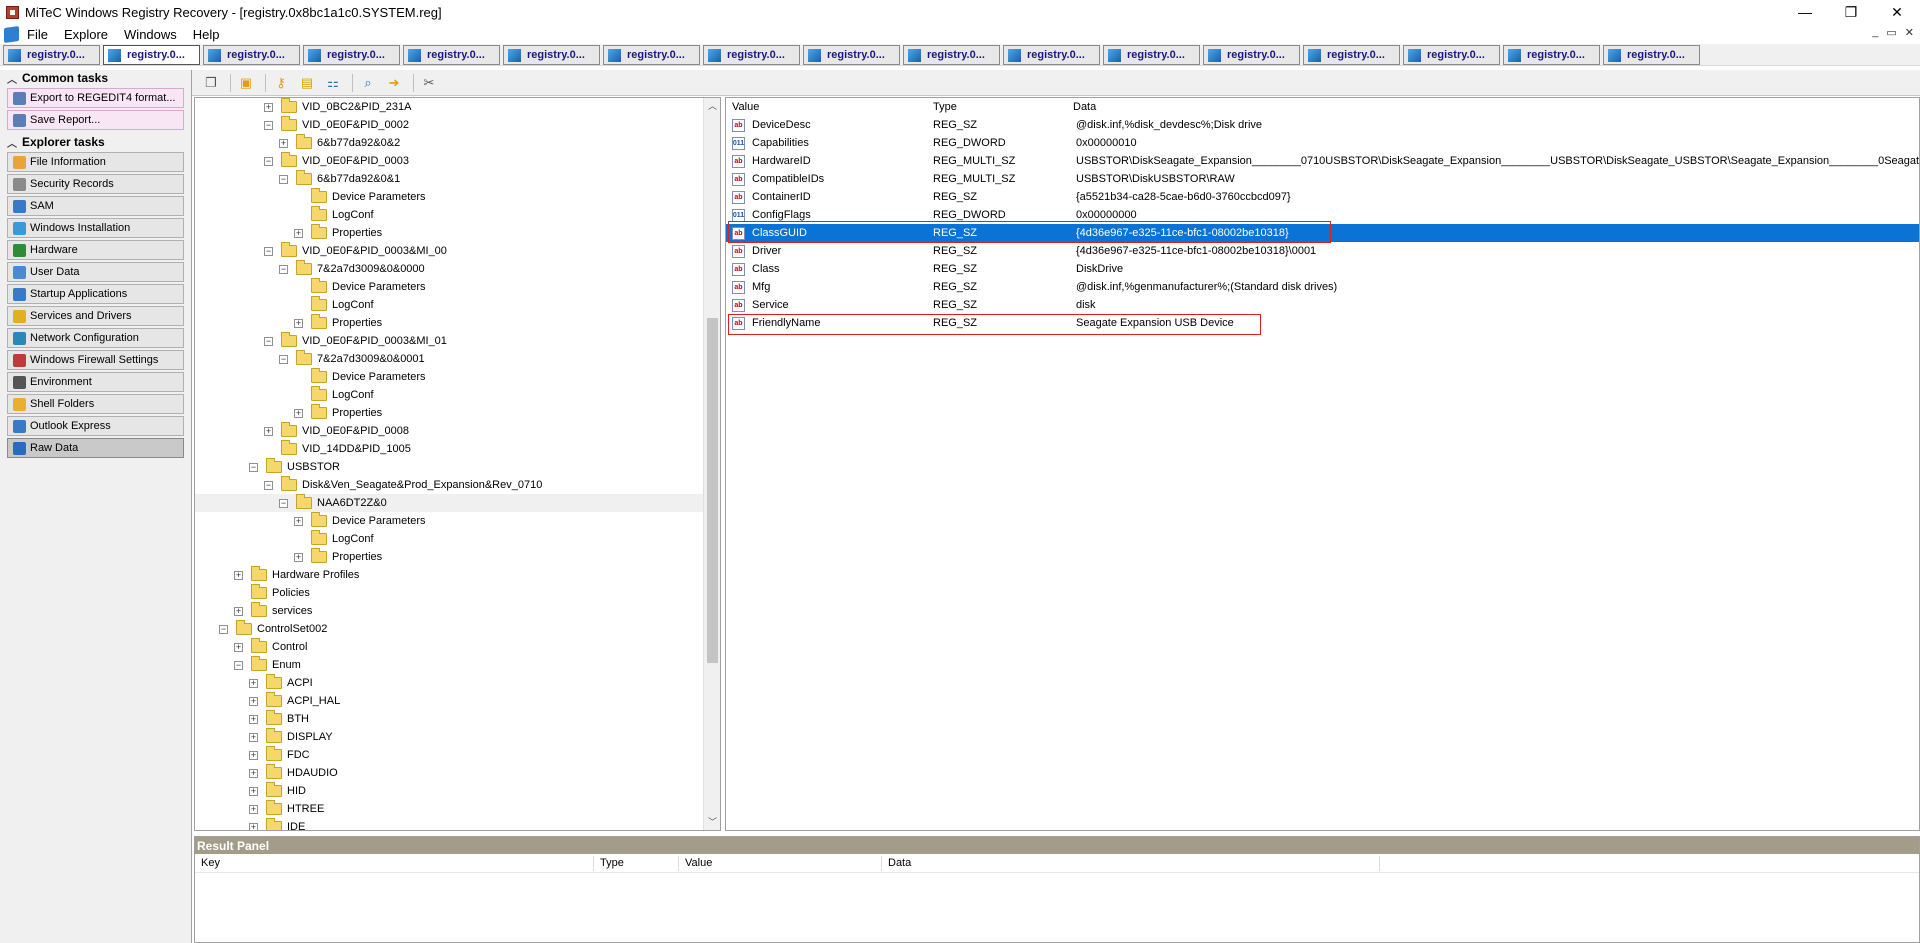  I want to click on explorer-tasks-header: ︿ Explorer tasks, so click(95, 142).